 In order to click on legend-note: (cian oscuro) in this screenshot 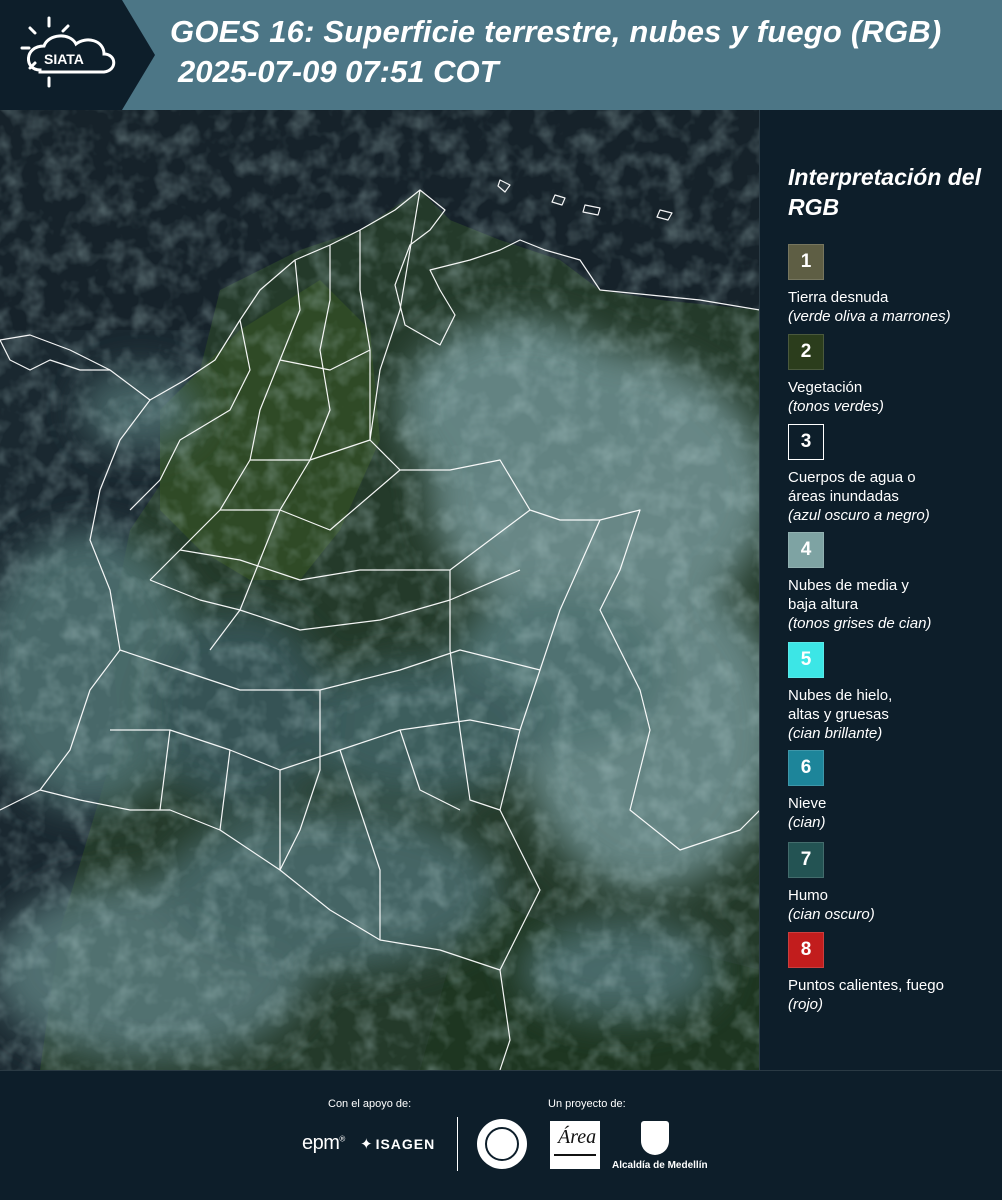, I will do `click(831, 914)`.